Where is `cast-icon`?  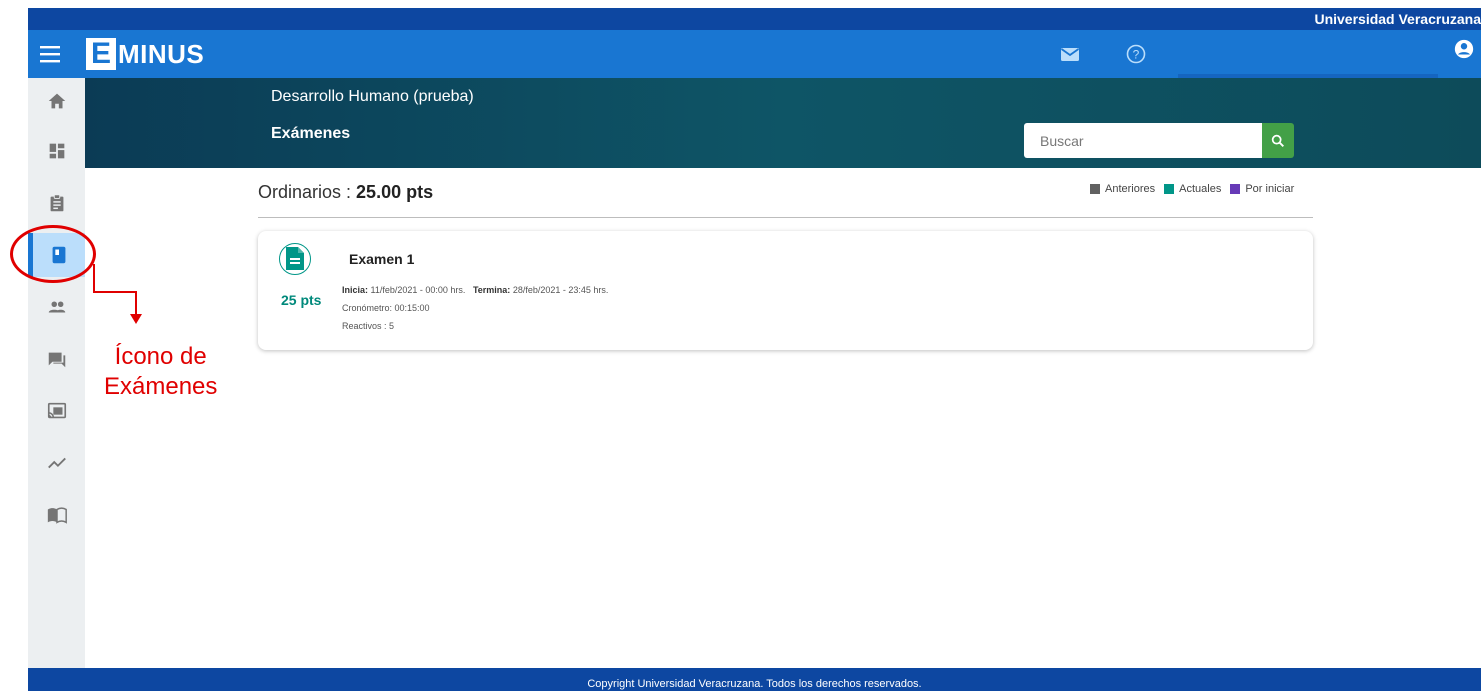
cast-icon is located at coordinates (56, 410).